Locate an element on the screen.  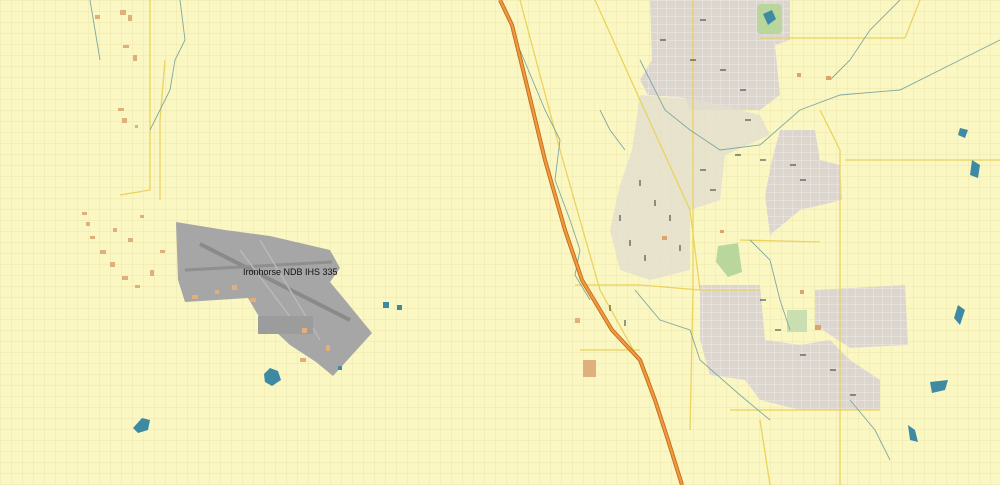
pond-east-airport is located at coordinates (386, 305).